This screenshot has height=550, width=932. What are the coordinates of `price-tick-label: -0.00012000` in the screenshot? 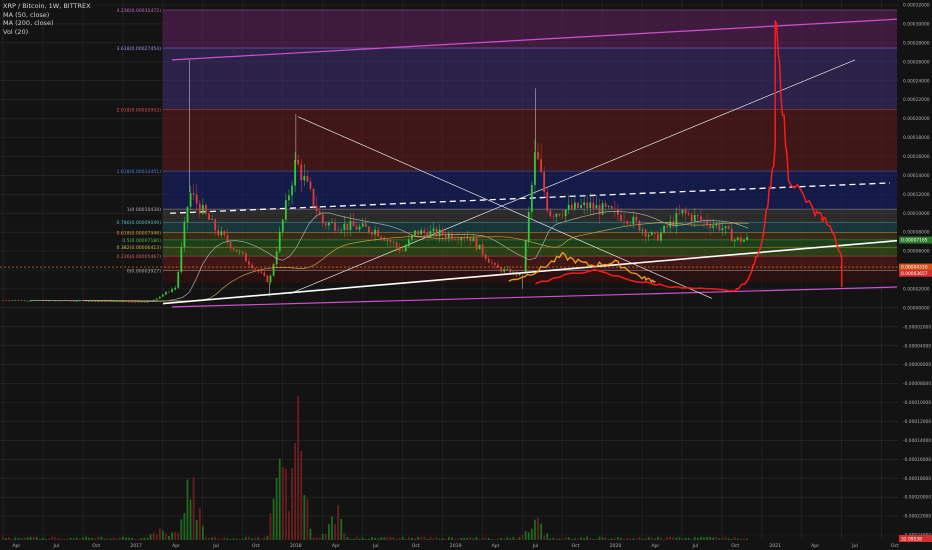 It's located at (917, 422).